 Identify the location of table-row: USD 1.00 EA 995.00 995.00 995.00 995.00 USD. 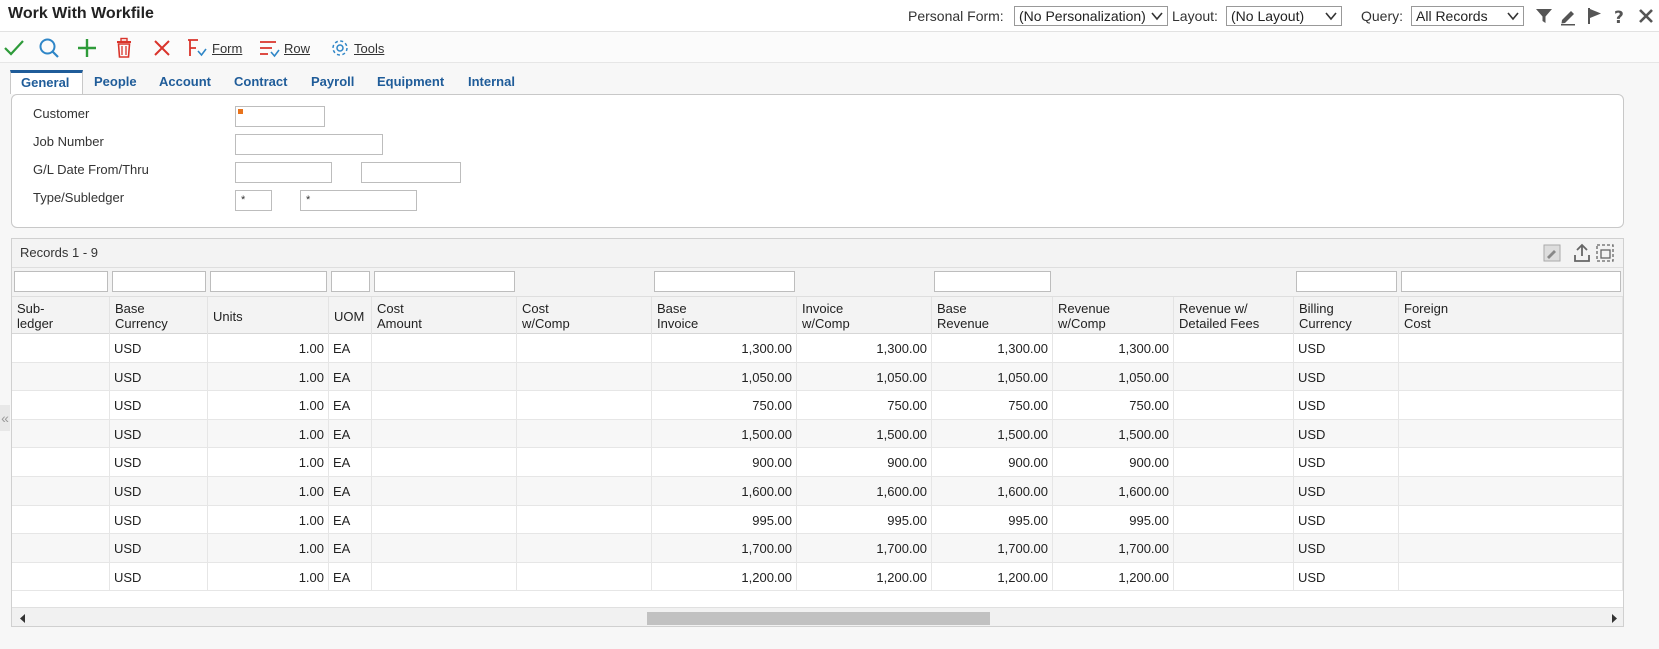
(817, 520).